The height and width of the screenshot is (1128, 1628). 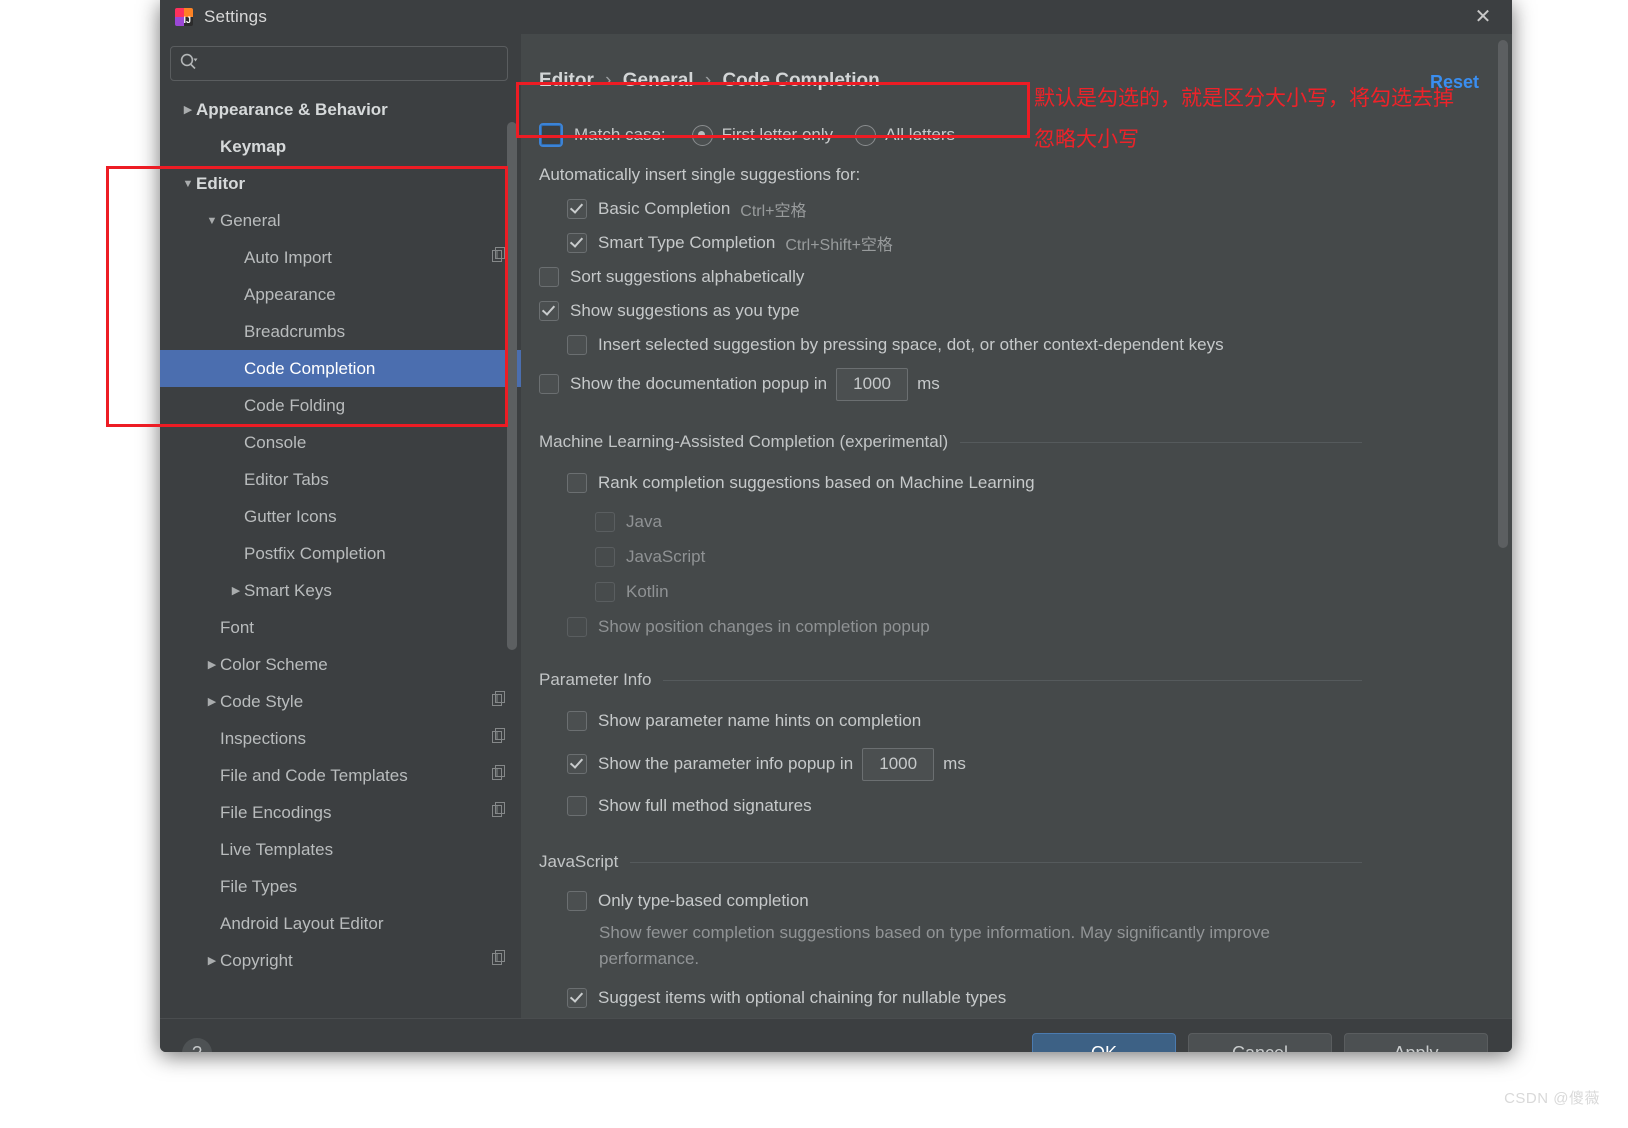 What do you see at coordinates (277, 849) in the screenshot?
I see `sidebar-item-label: Live Templates` at bounding box center [277, 849].